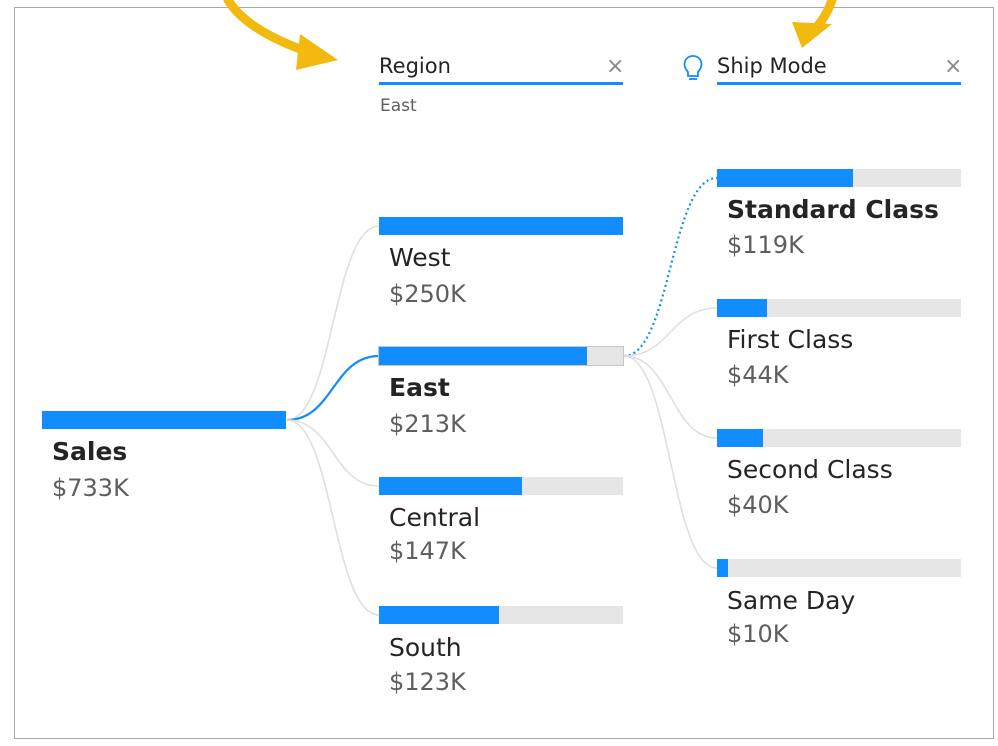 The image size is (998, 746). Describe the element at coordinates (90, 488) in the screenshot. I see `root-value: $733K` at that location.